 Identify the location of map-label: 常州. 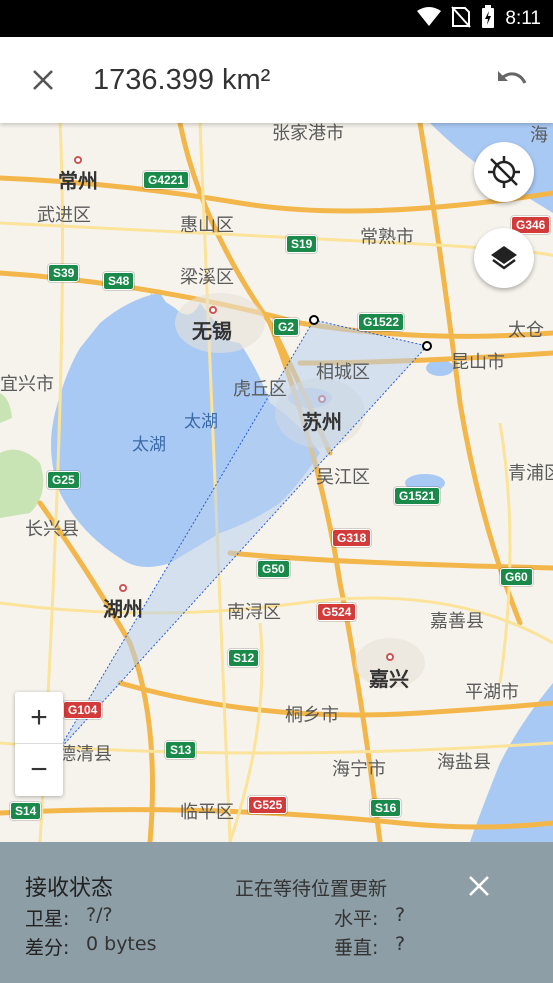
(78, 181).